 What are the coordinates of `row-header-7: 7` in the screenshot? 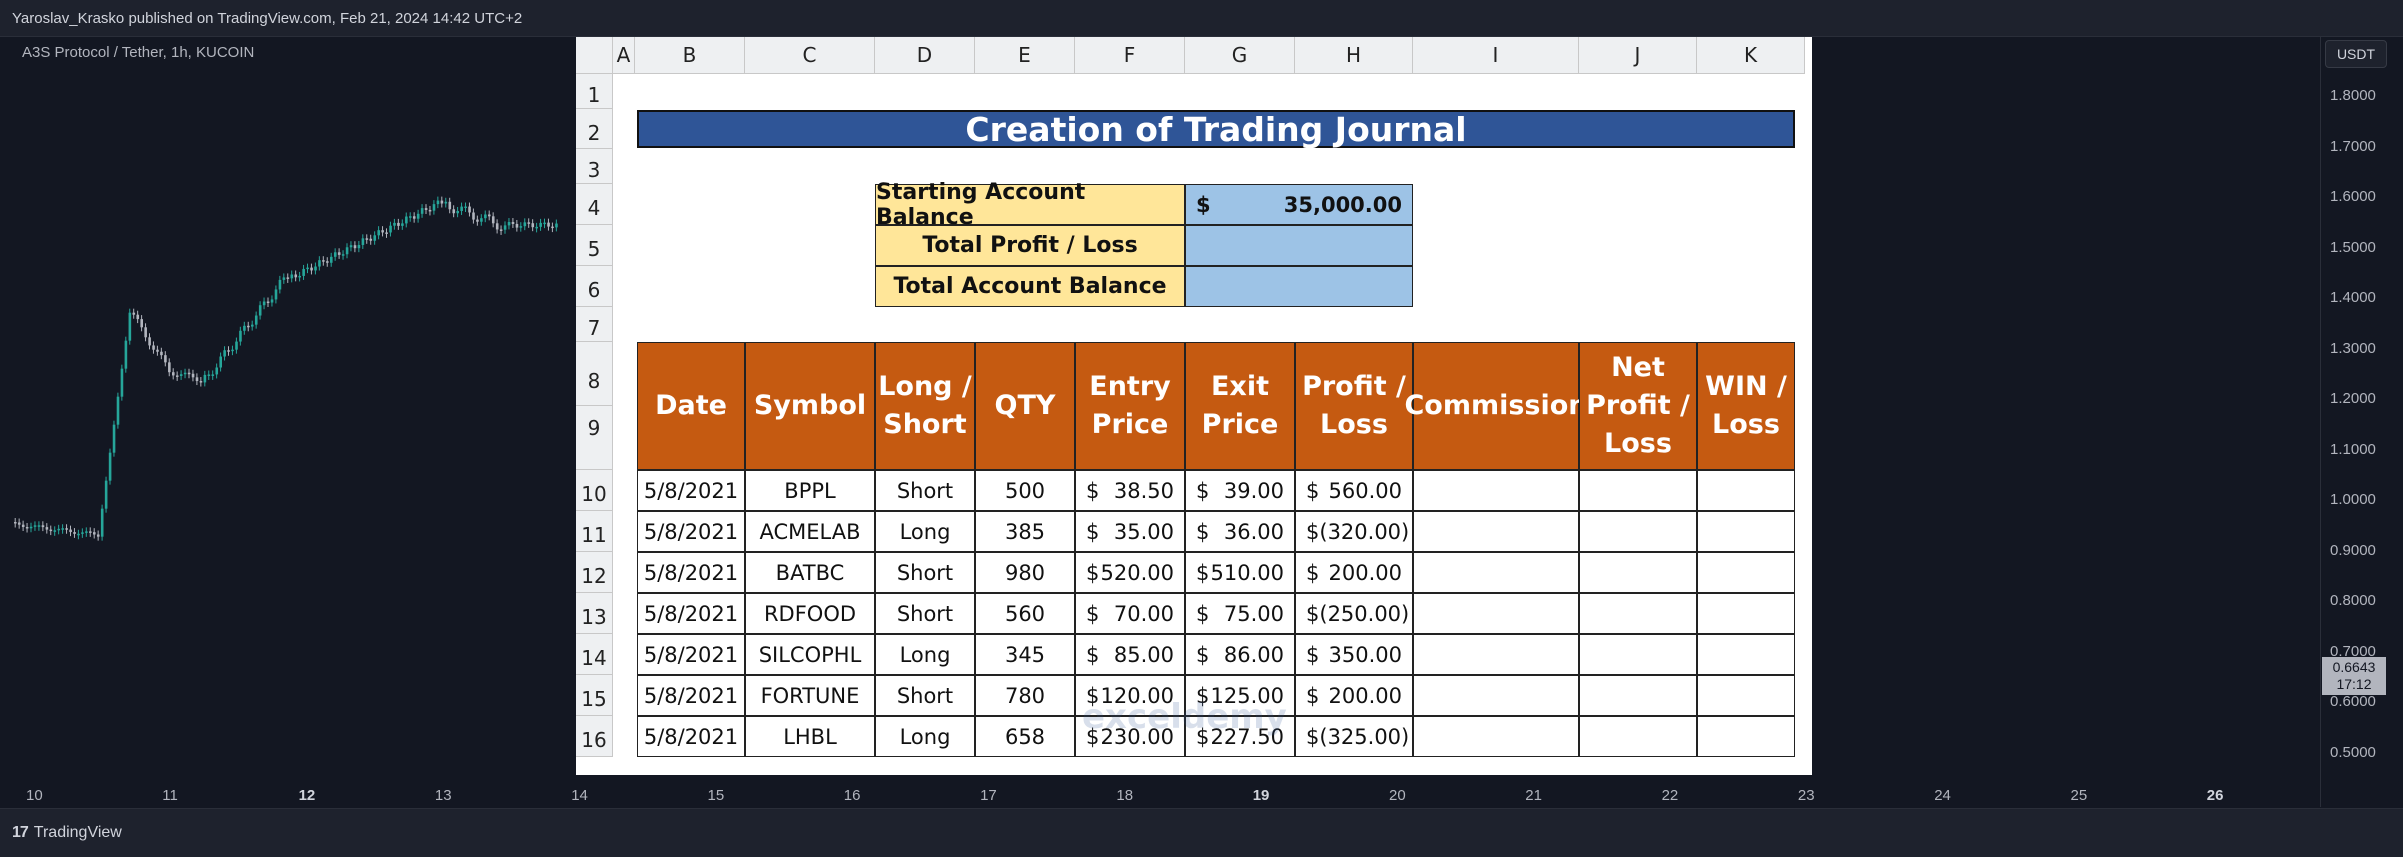 It's located at (594, 324).